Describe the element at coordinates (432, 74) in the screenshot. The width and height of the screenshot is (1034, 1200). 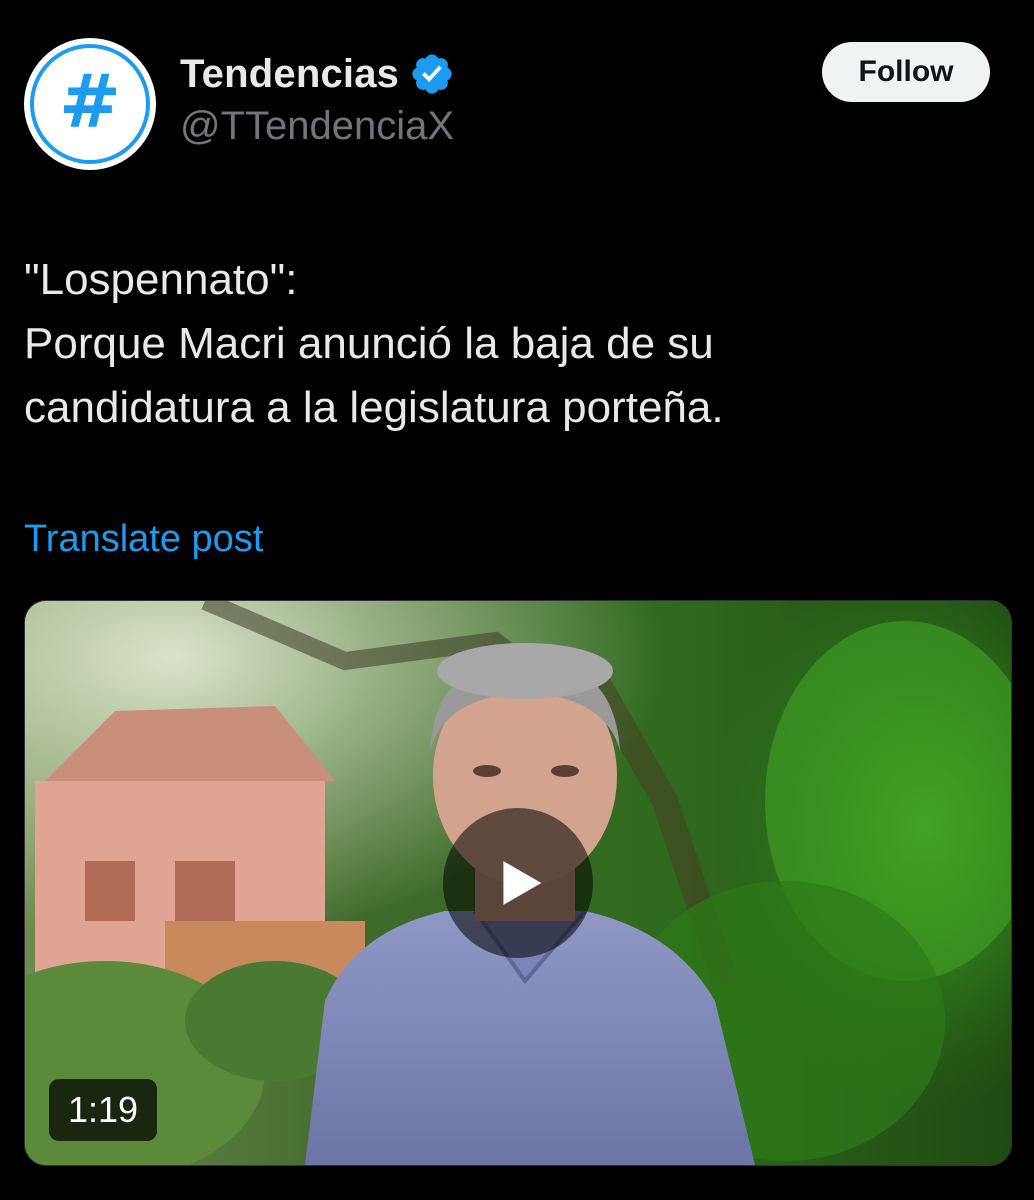
I see `verified-badge-icon` at that location.